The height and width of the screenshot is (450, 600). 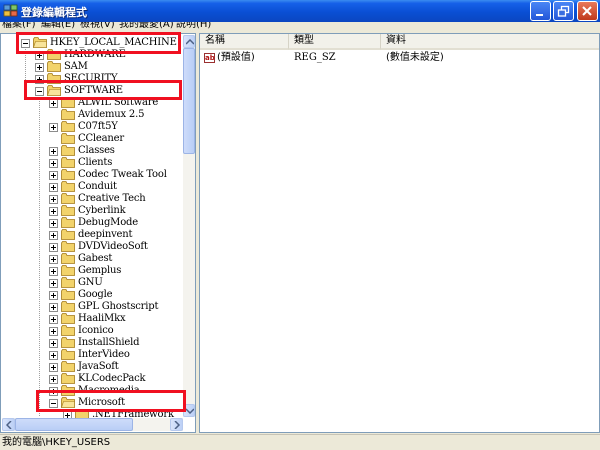 I want to click on registry-editor-icon, so click(x=10, y=10).